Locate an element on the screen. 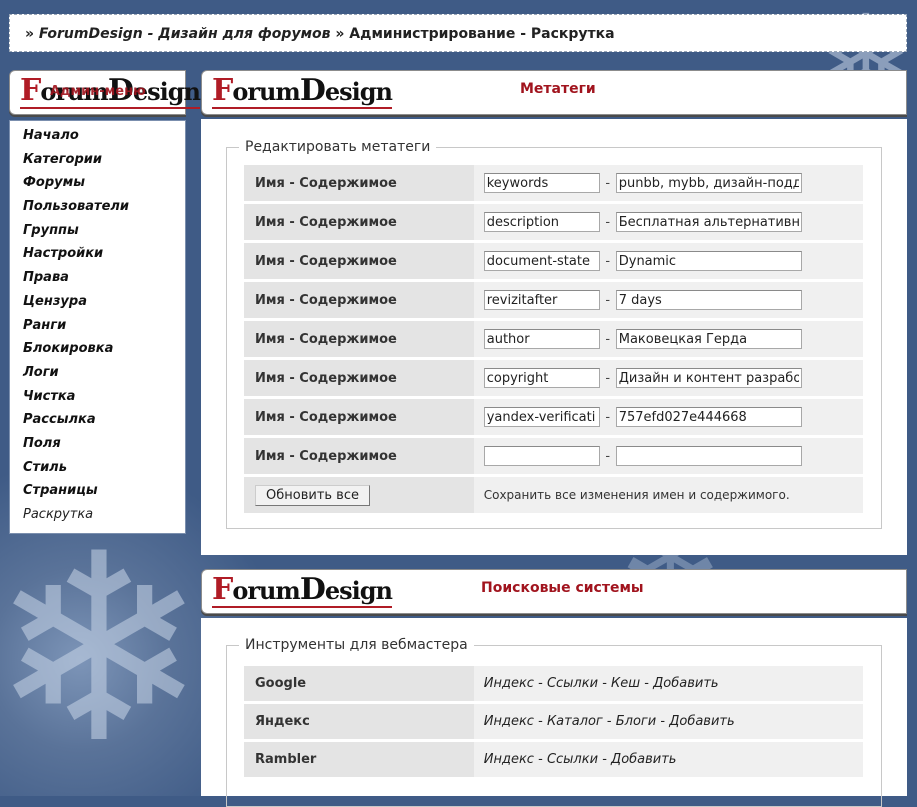 The image size is (917, 807). search-engine-name: Rambler is located at coordinates (359, 759).